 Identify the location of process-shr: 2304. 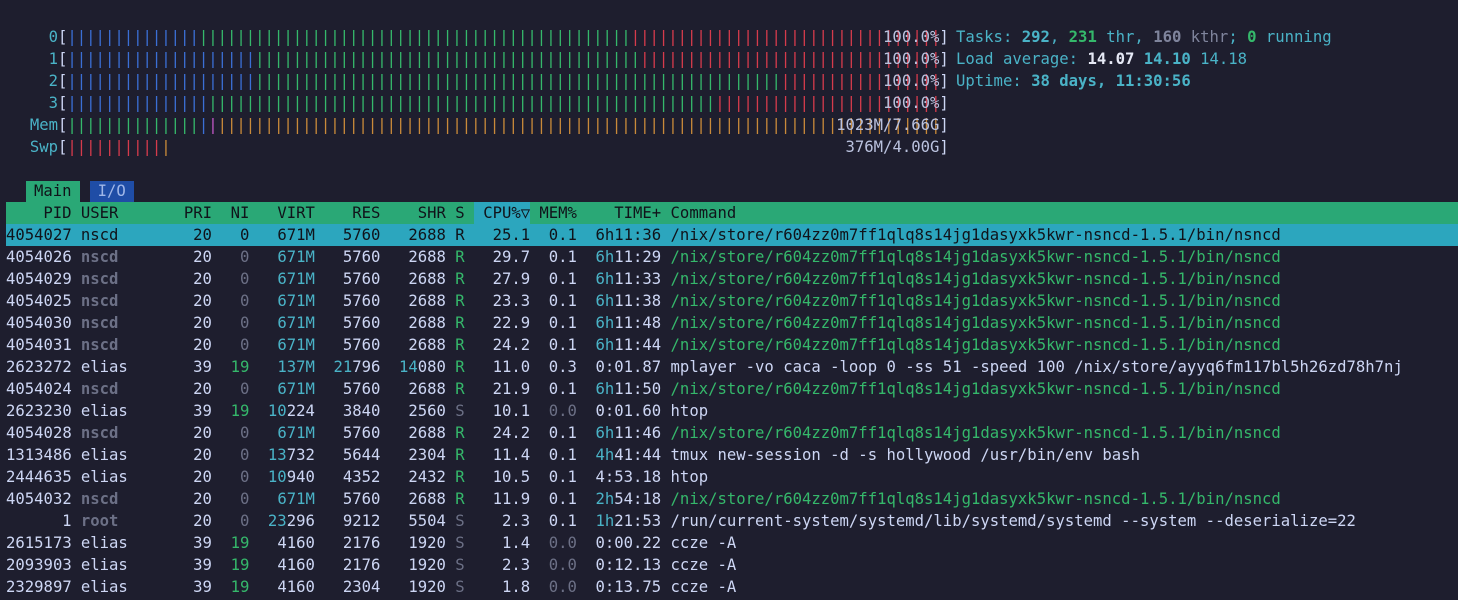
(427, 455).